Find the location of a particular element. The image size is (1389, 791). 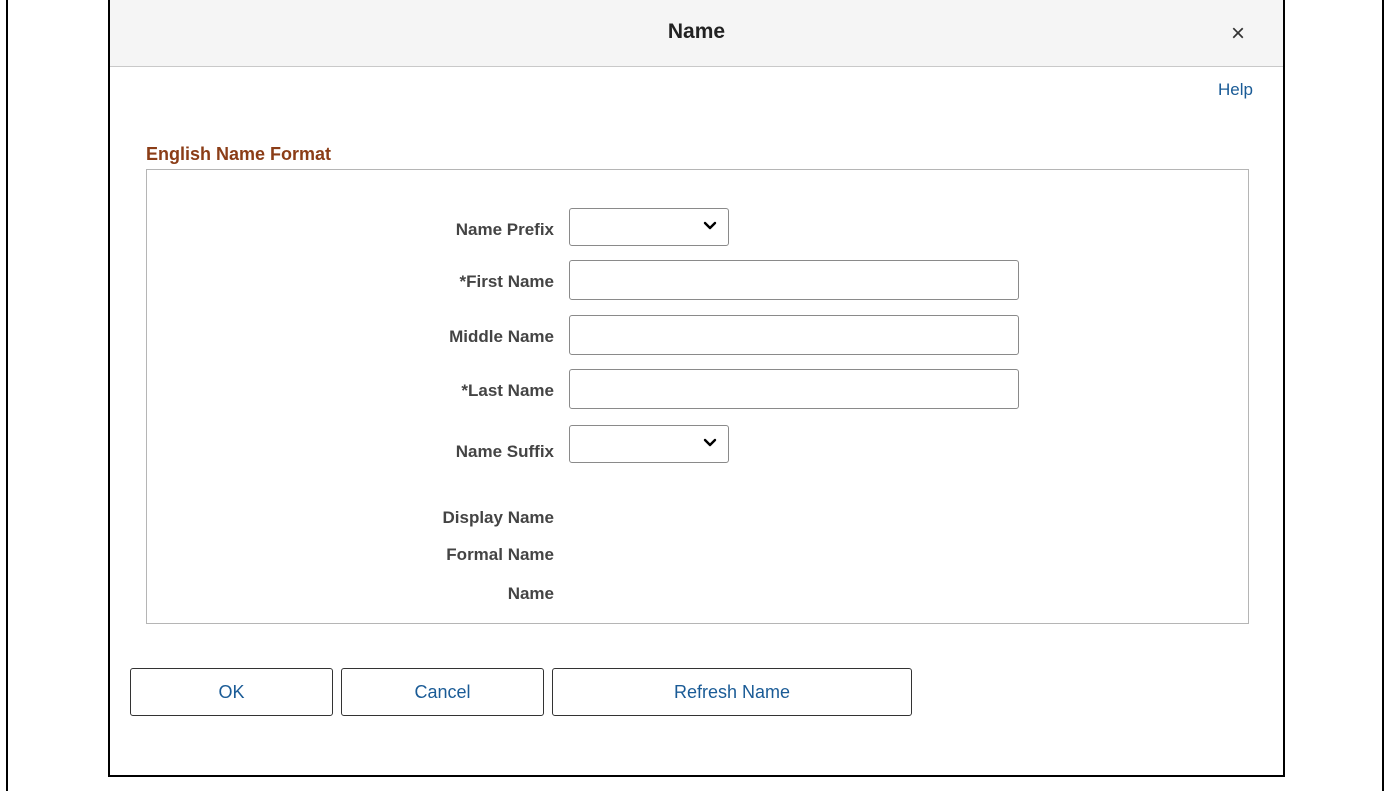

close-icon: × is located at coordinates (1237, 33).